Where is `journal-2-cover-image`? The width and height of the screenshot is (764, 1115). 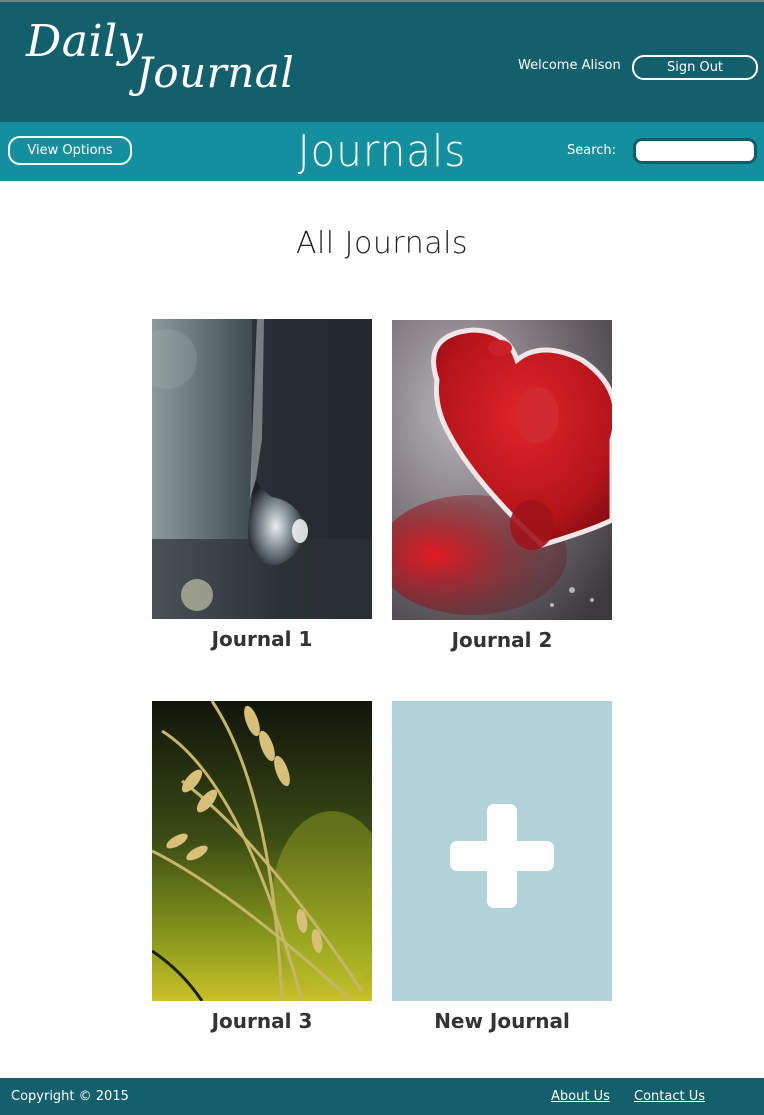 journal-2-cover-image is located at coordinates (502, 470).